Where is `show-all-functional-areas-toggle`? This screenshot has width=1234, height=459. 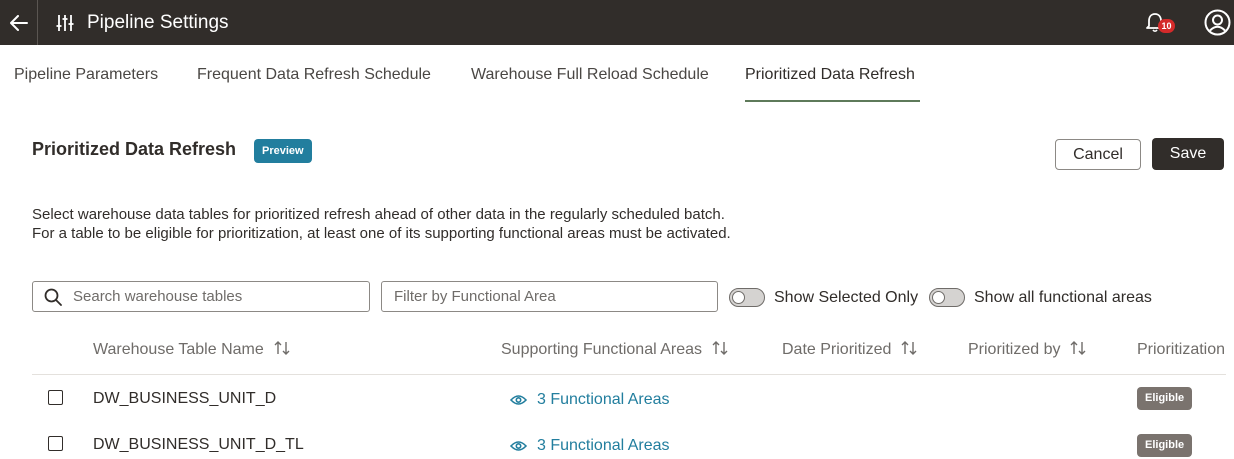 show-all-functional-areas-toggle is located at coordinates (947, 297).